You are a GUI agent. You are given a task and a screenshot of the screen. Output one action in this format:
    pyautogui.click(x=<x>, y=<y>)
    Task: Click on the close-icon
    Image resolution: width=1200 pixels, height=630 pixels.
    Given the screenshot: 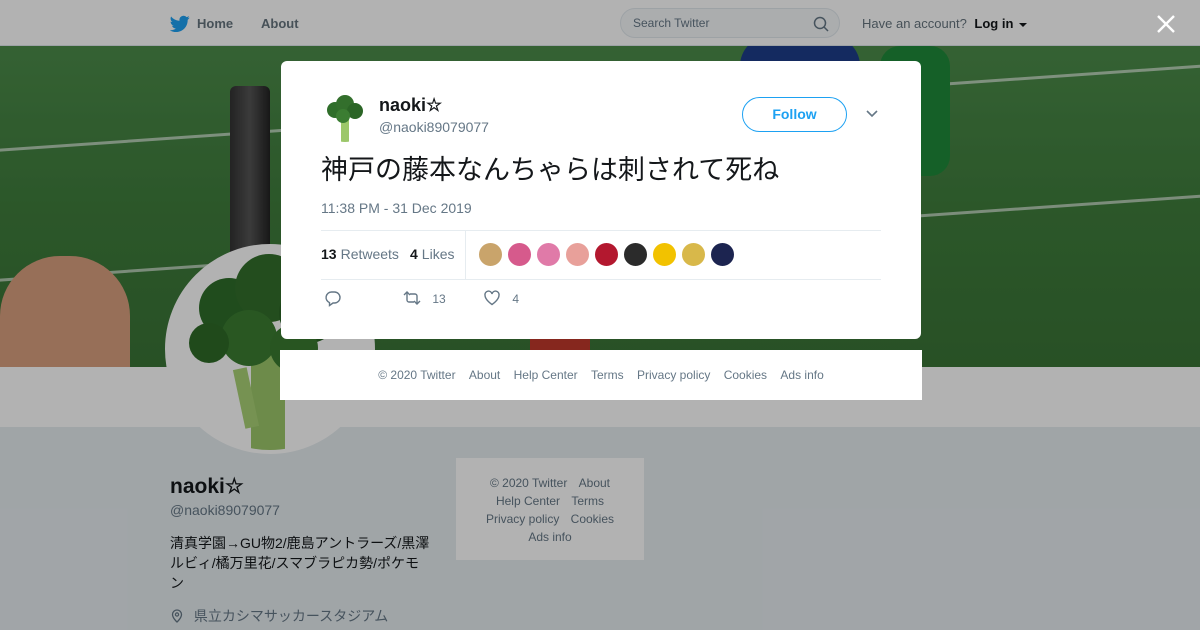 What is the action you would take?
    pyautogui.click(x=1166, y=24)
    